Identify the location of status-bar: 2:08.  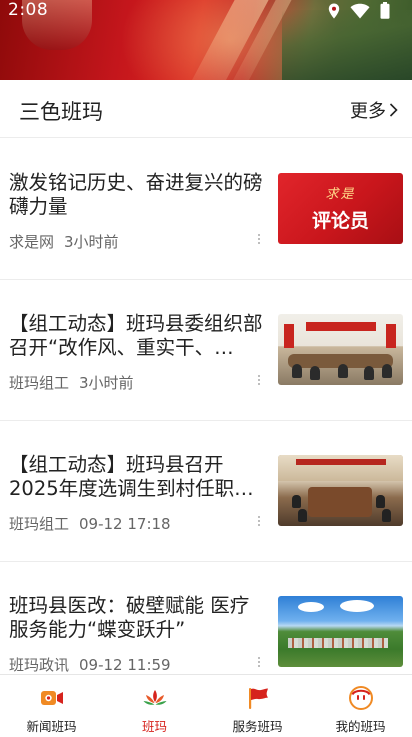
(206, 12).